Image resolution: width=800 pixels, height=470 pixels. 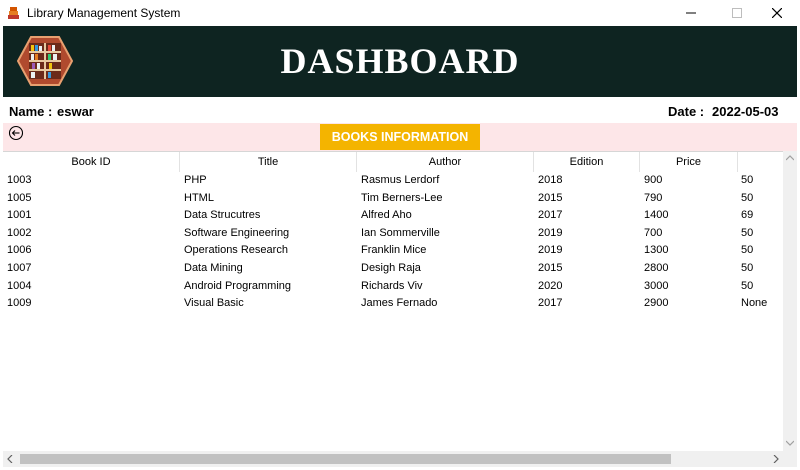 I want to click on cell-title: Data Strucutres, so click(x=222, y=215).